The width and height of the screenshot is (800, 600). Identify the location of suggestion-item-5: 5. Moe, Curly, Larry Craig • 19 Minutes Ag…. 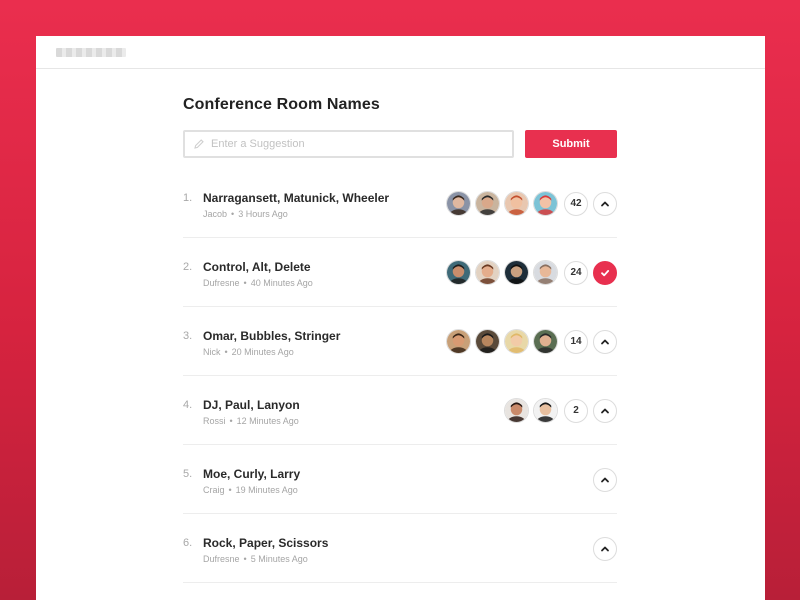
(400, 479).